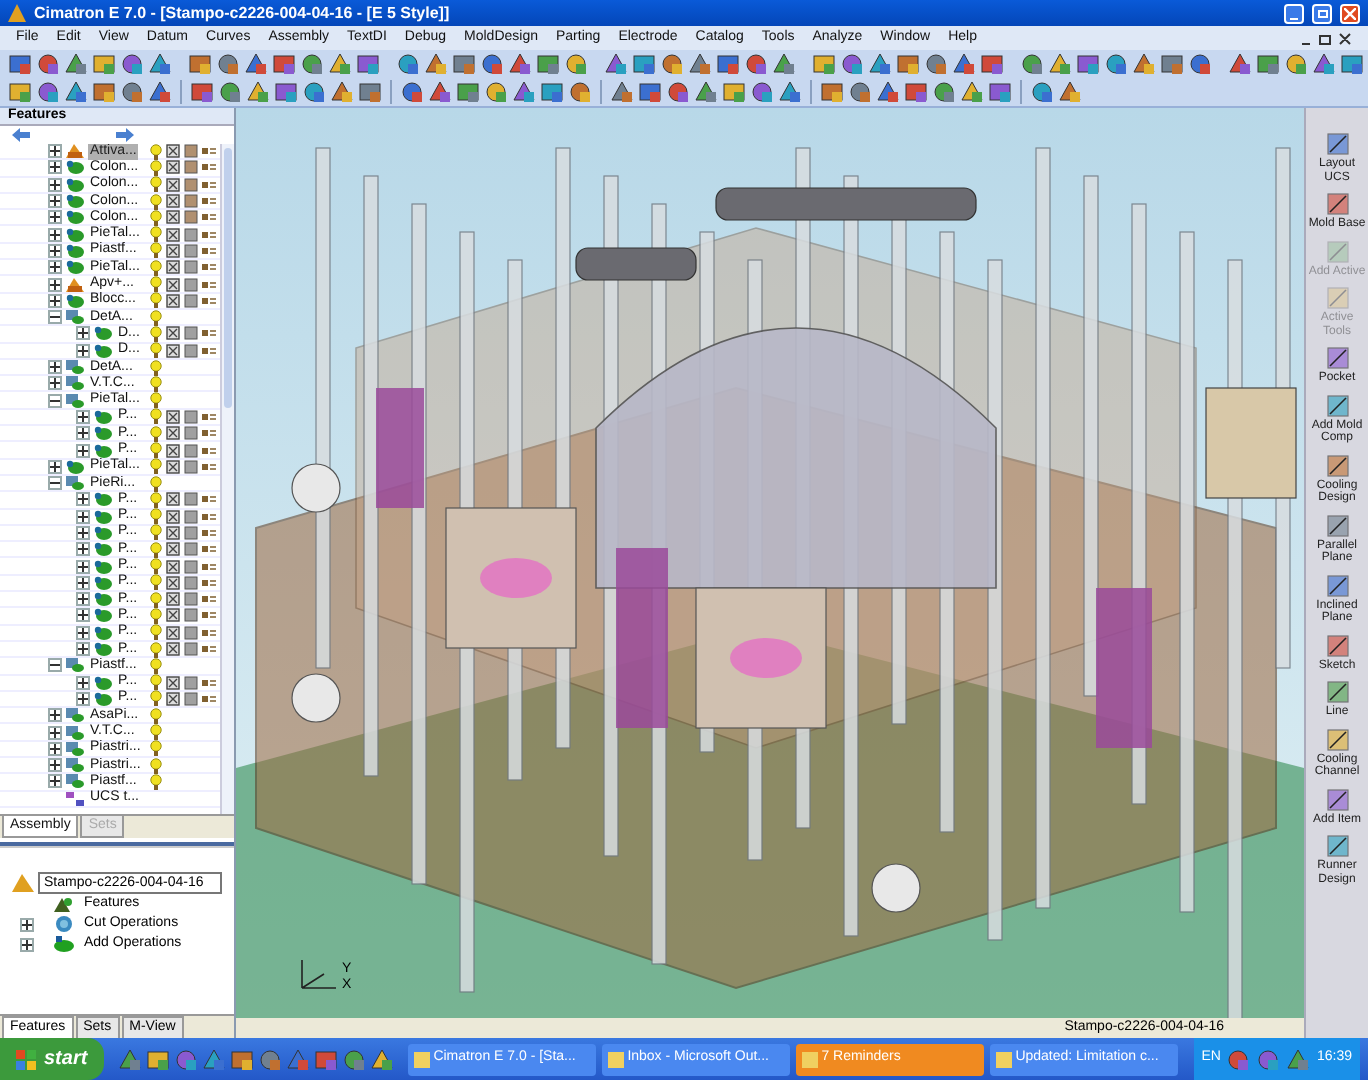  I want to click on start-button: start, so click(52, 1059).